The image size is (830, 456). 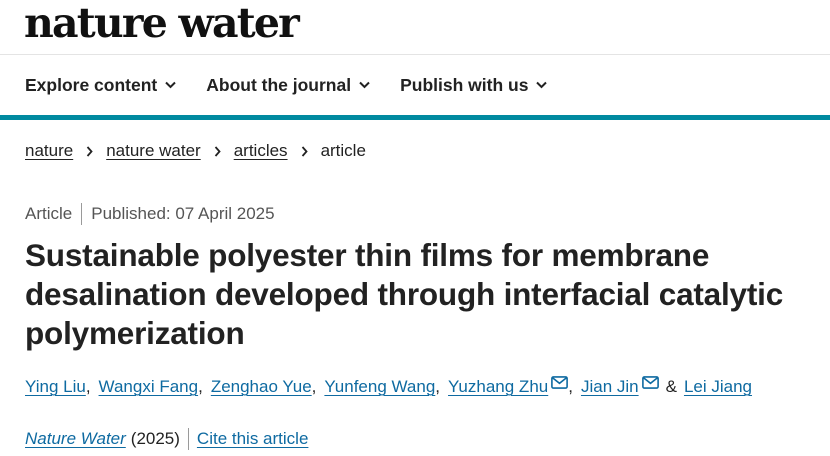 What do you see at coordinates (415, 117) in the screenshot?
I see `accent-bar` at bounding box center [415, 117].